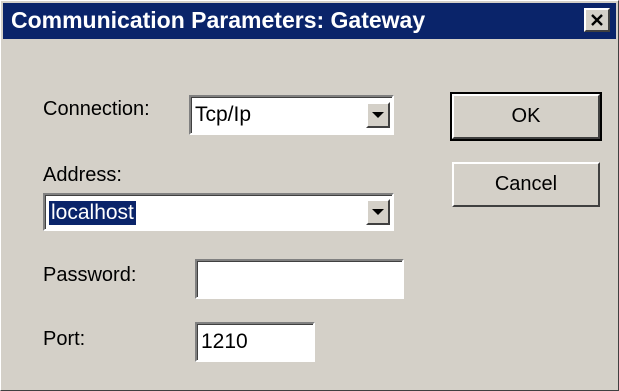  I want to click on password-label: Password:, so click(90, 275).